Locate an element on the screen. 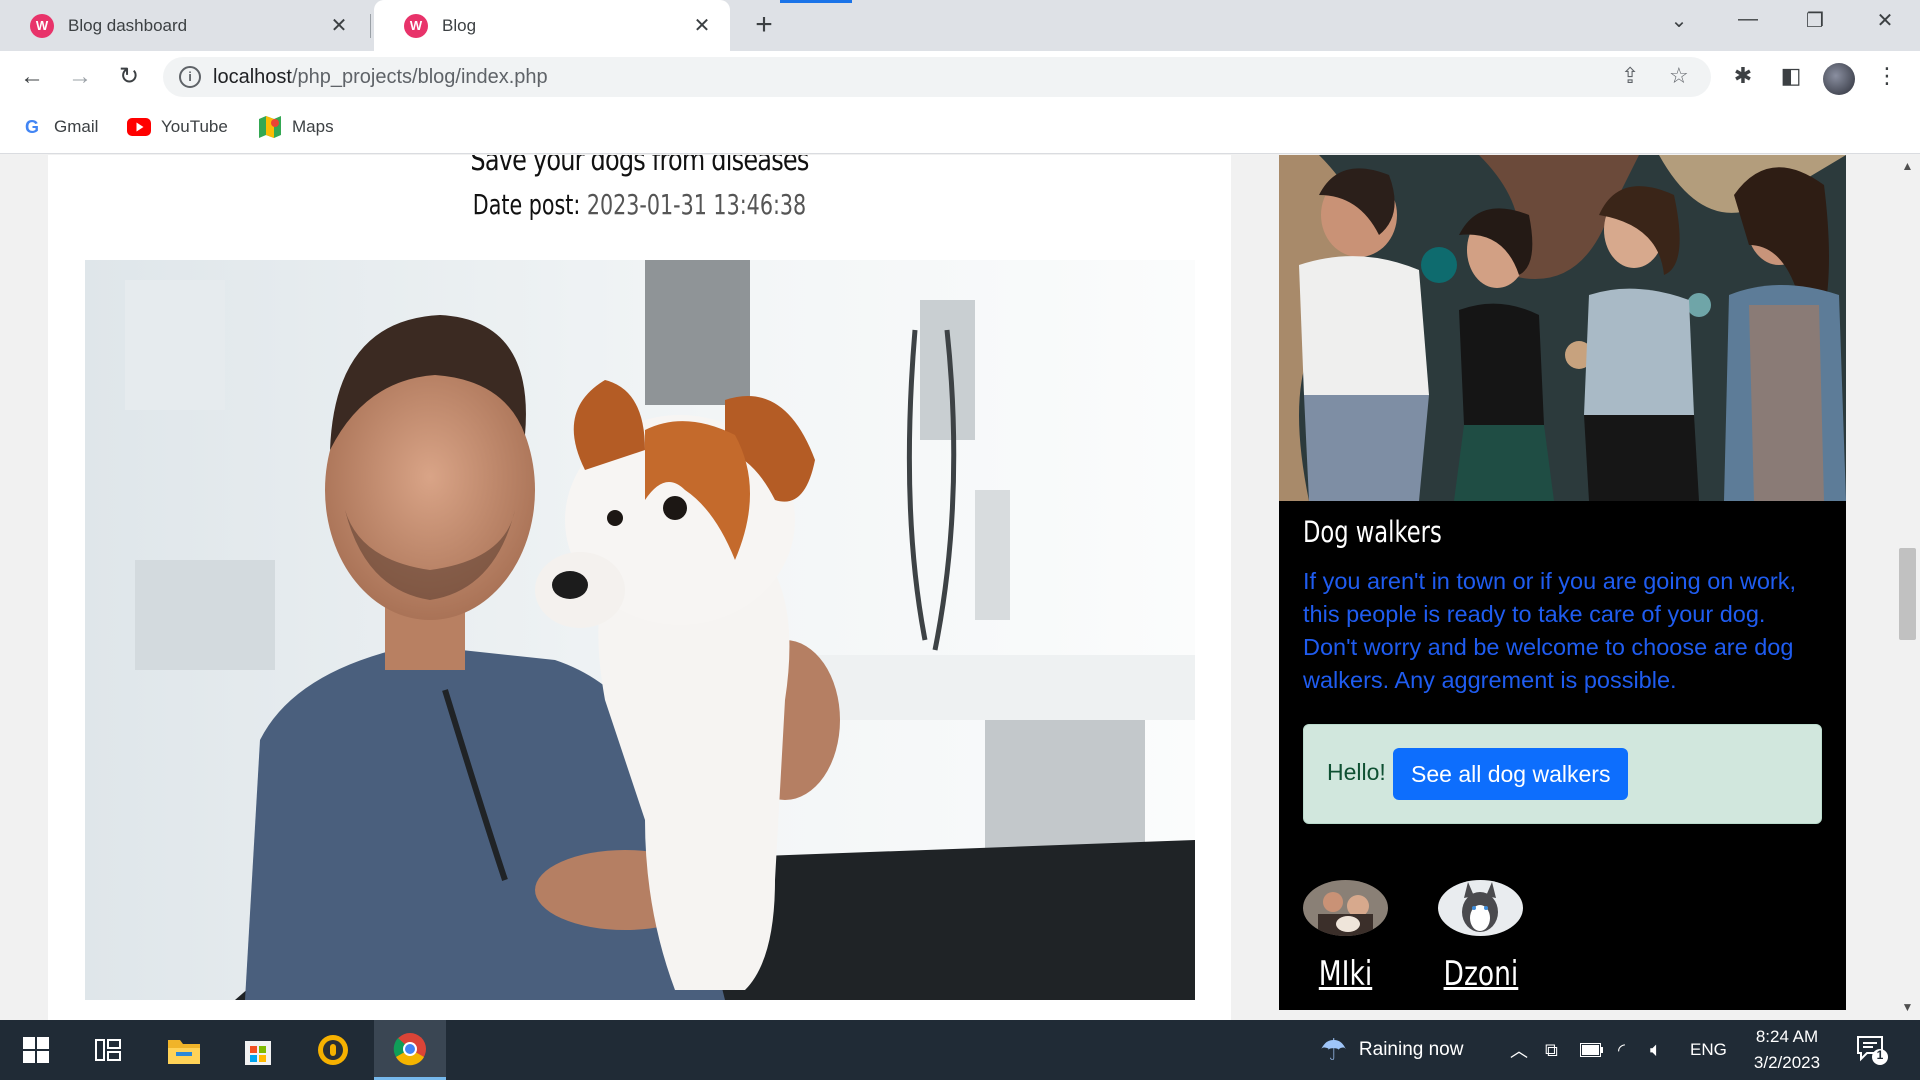 The height and width of the screenshot is (1080, 1920). group-of-women-photo is located at coordinates (1562, 328).